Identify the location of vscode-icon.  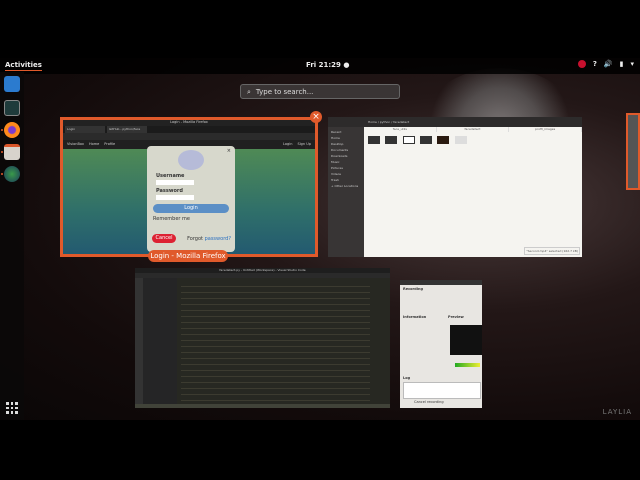
(12, 84).